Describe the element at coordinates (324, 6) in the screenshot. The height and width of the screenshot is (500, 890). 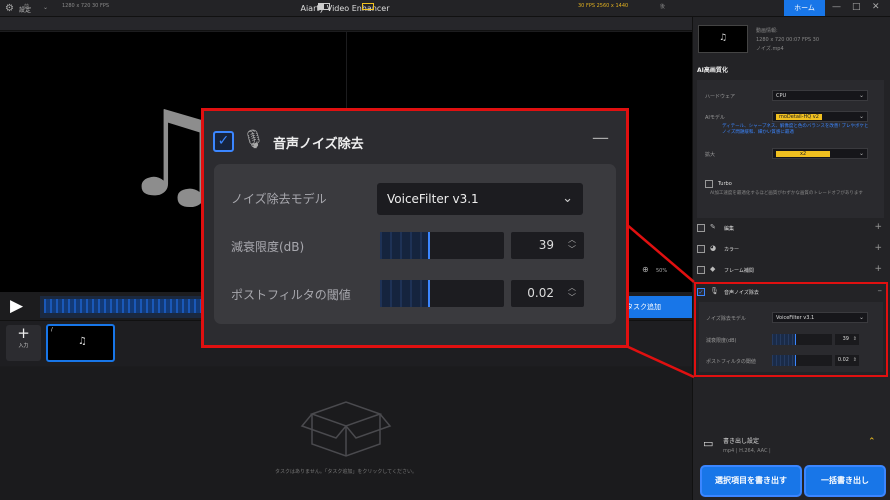
I see `split-view-icon` at that location.